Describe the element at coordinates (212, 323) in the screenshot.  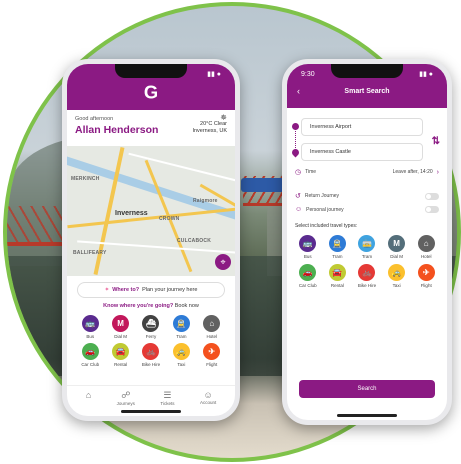
I see `hotel-icon: ⌂` at that location.